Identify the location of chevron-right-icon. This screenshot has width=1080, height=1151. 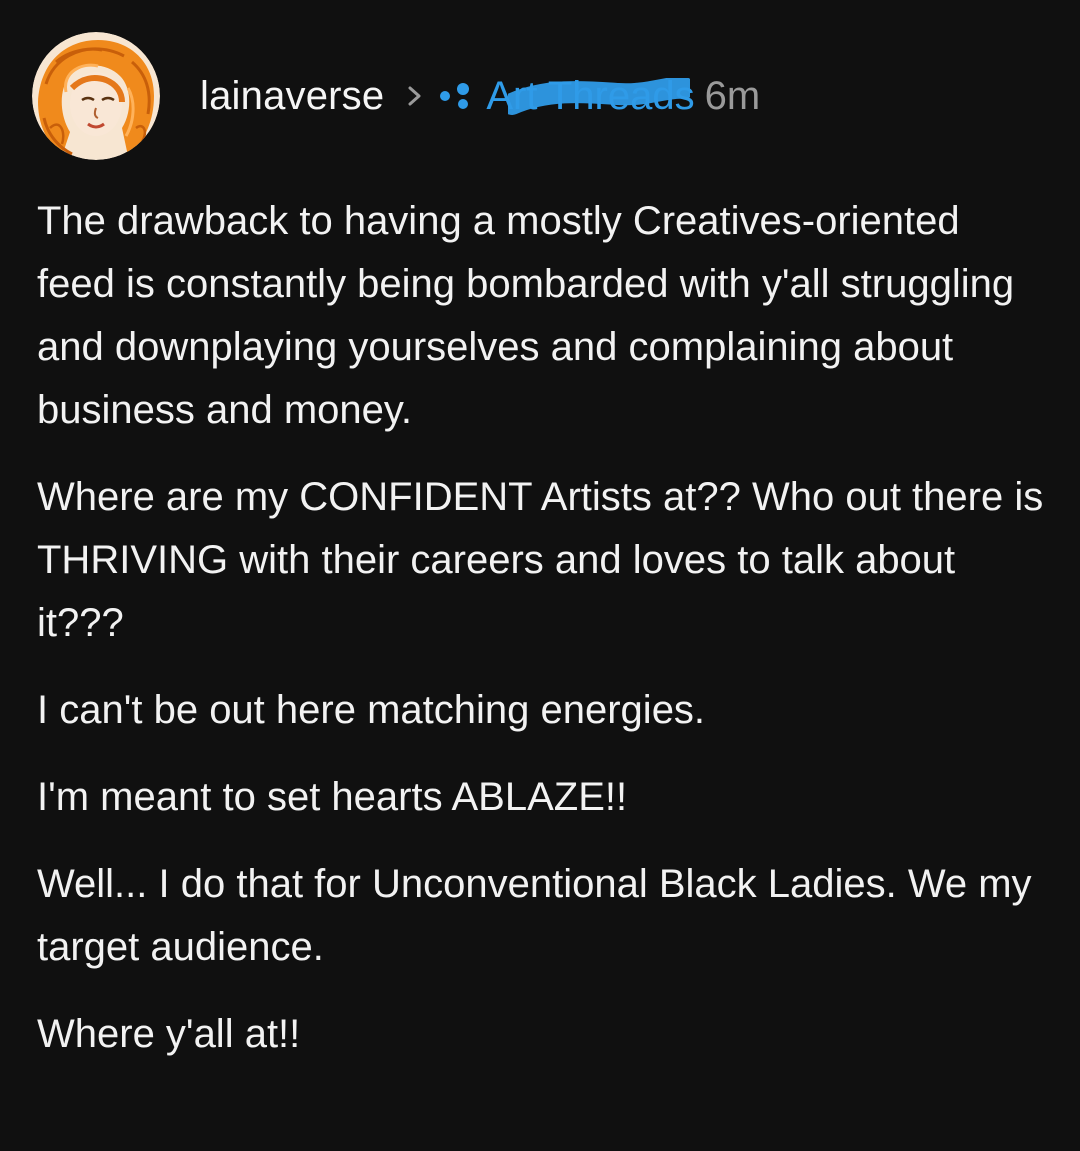
(414, 96).